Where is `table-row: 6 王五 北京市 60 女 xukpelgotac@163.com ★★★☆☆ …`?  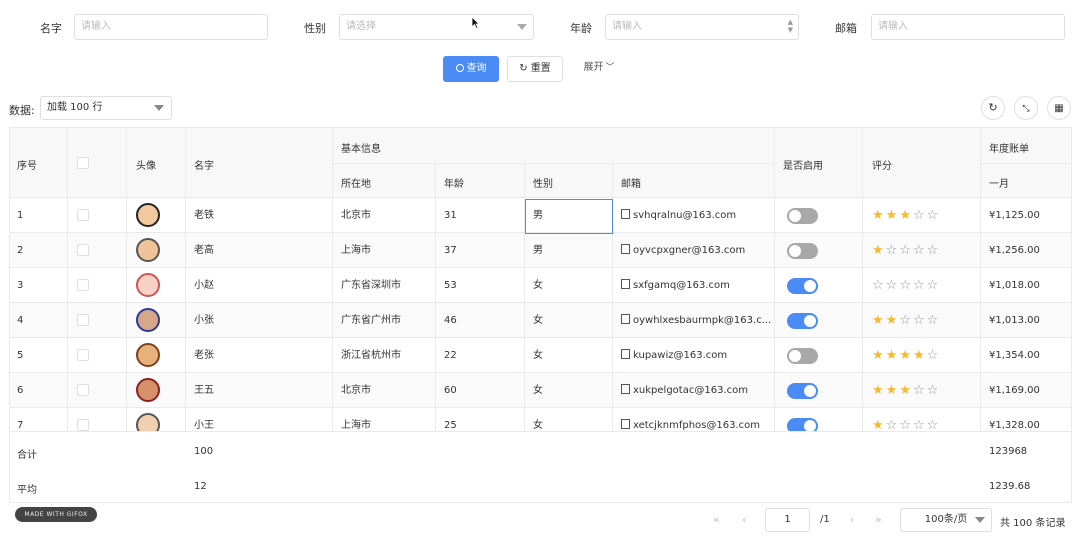
table-row: 6 王五 北京市 60 女 xukpelgotac@163.com ★★★☆☆ … is located at coordinates (540, 390).